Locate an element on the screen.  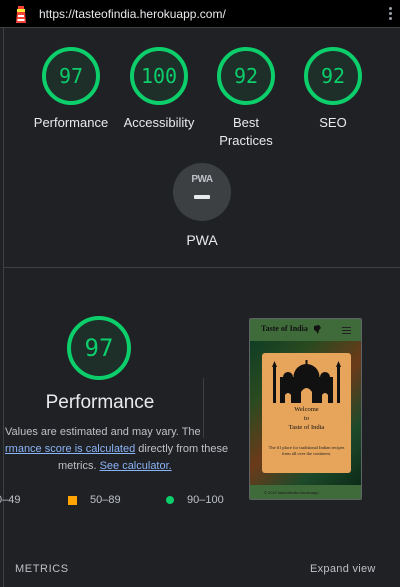
welcome-line: Taste of India is located at coordinates (306, 427).